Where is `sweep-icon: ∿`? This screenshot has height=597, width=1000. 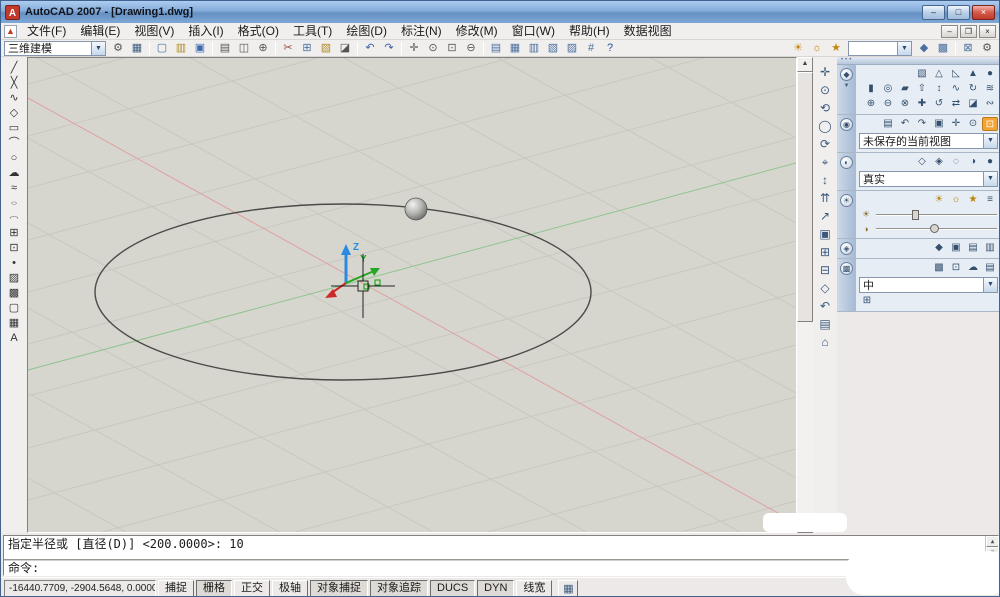
sweep-icon: ∿ is located at coordinates (956, 89).